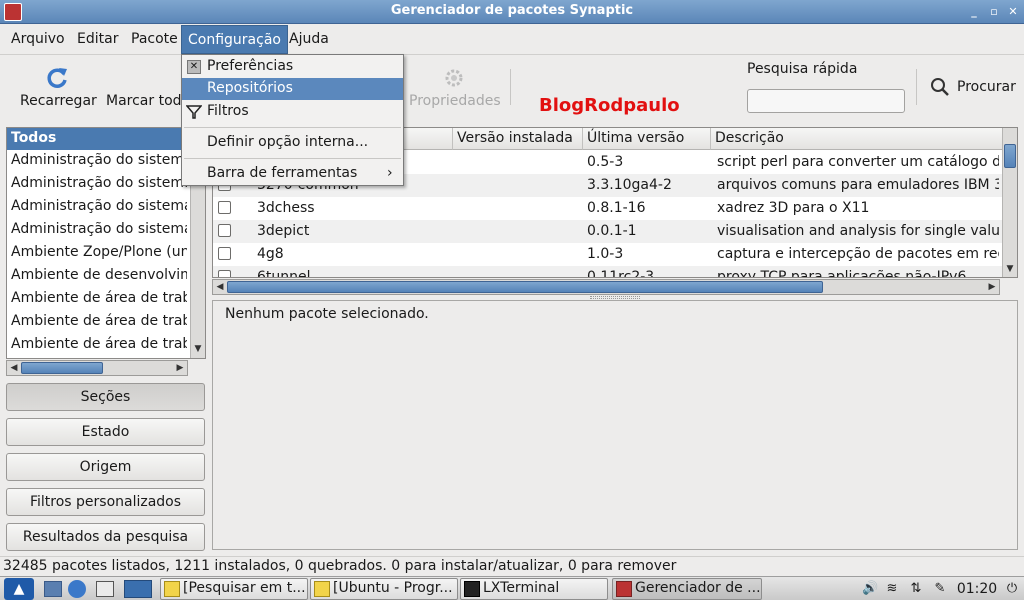 The height and width of the screenshot is (600, 1024). Describe the element at coordinates (974, 12) in the screenshot. I see `minimize-icon: _` at that location.